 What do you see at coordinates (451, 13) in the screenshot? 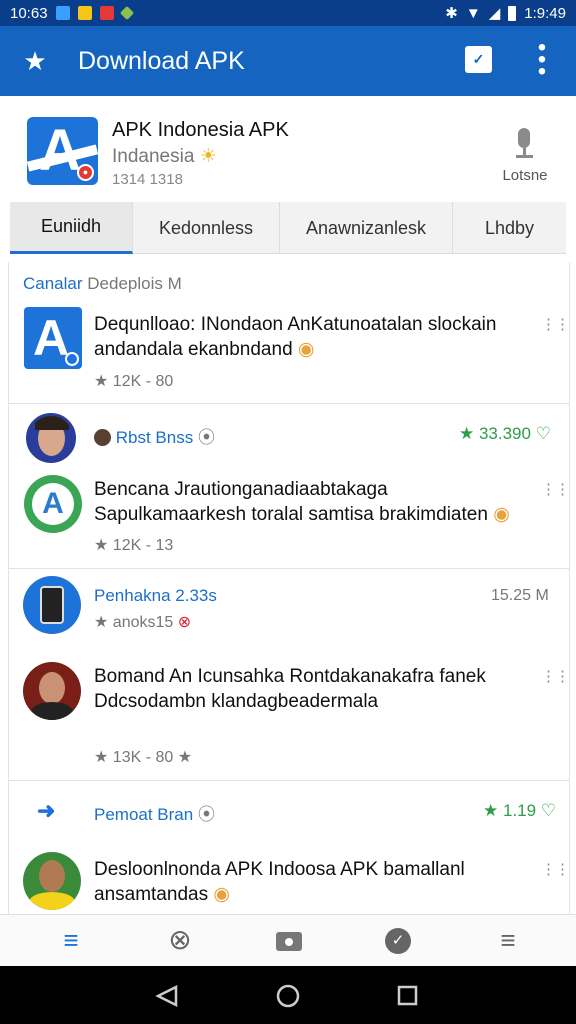
I see `bluetooth-icon: ✱` at bounding box center [451, 13].